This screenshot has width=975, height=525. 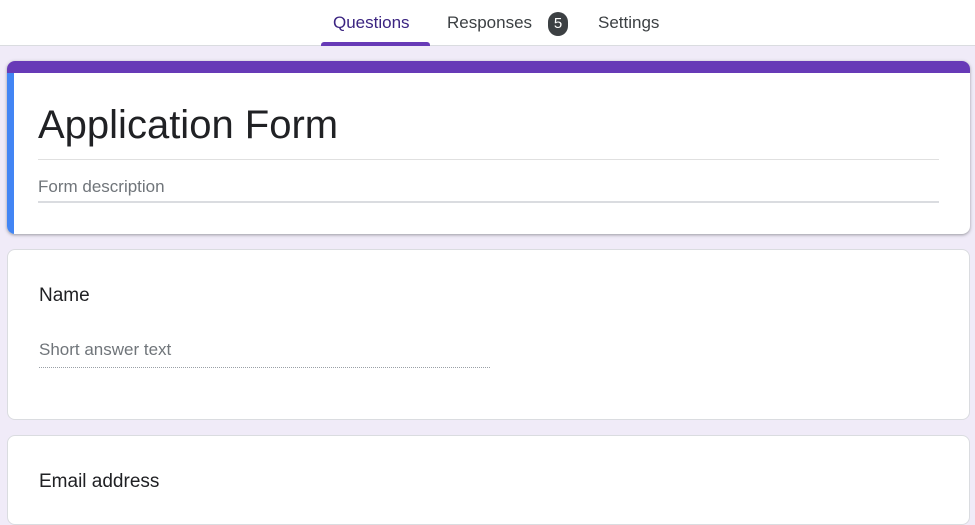 What do you see at coordinates (628, 23) in the screenshot?
I see `tab-settings: Settings` at bounding box center [628, 23].